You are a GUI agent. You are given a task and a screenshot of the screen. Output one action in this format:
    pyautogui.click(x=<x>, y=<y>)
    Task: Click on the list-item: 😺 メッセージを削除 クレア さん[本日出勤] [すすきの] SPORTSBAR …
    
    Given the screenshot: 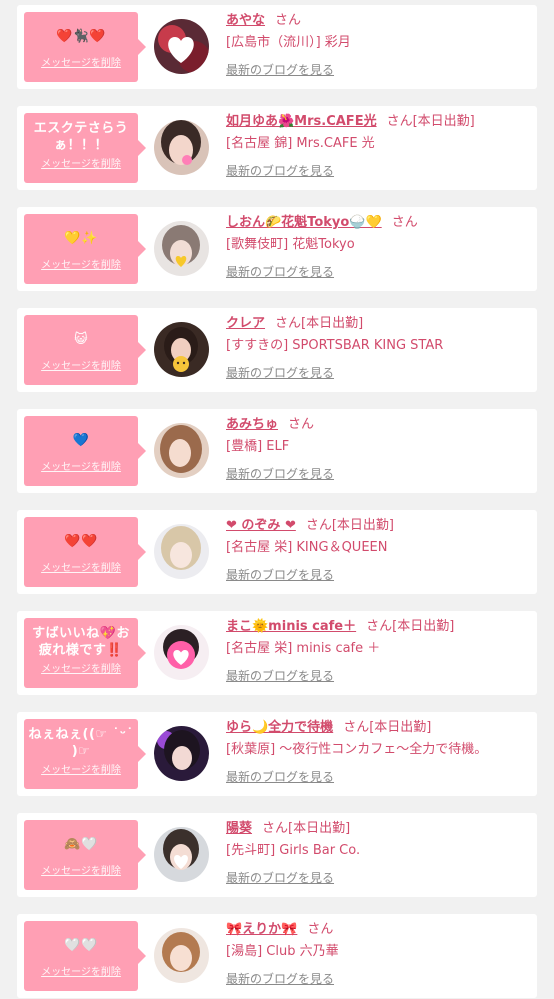 What is the action you would take?
    pyautogui.click(x=277, y=350)
    